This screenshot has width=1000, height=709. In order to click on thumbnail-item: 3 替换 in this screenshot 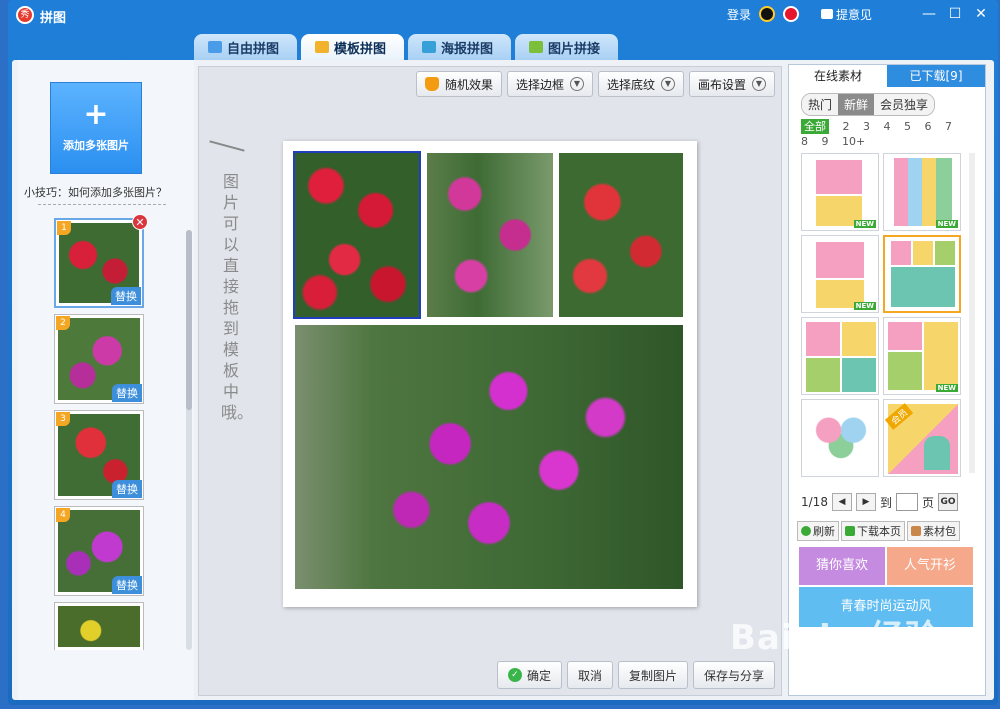, I will do `click(99, 455)`.